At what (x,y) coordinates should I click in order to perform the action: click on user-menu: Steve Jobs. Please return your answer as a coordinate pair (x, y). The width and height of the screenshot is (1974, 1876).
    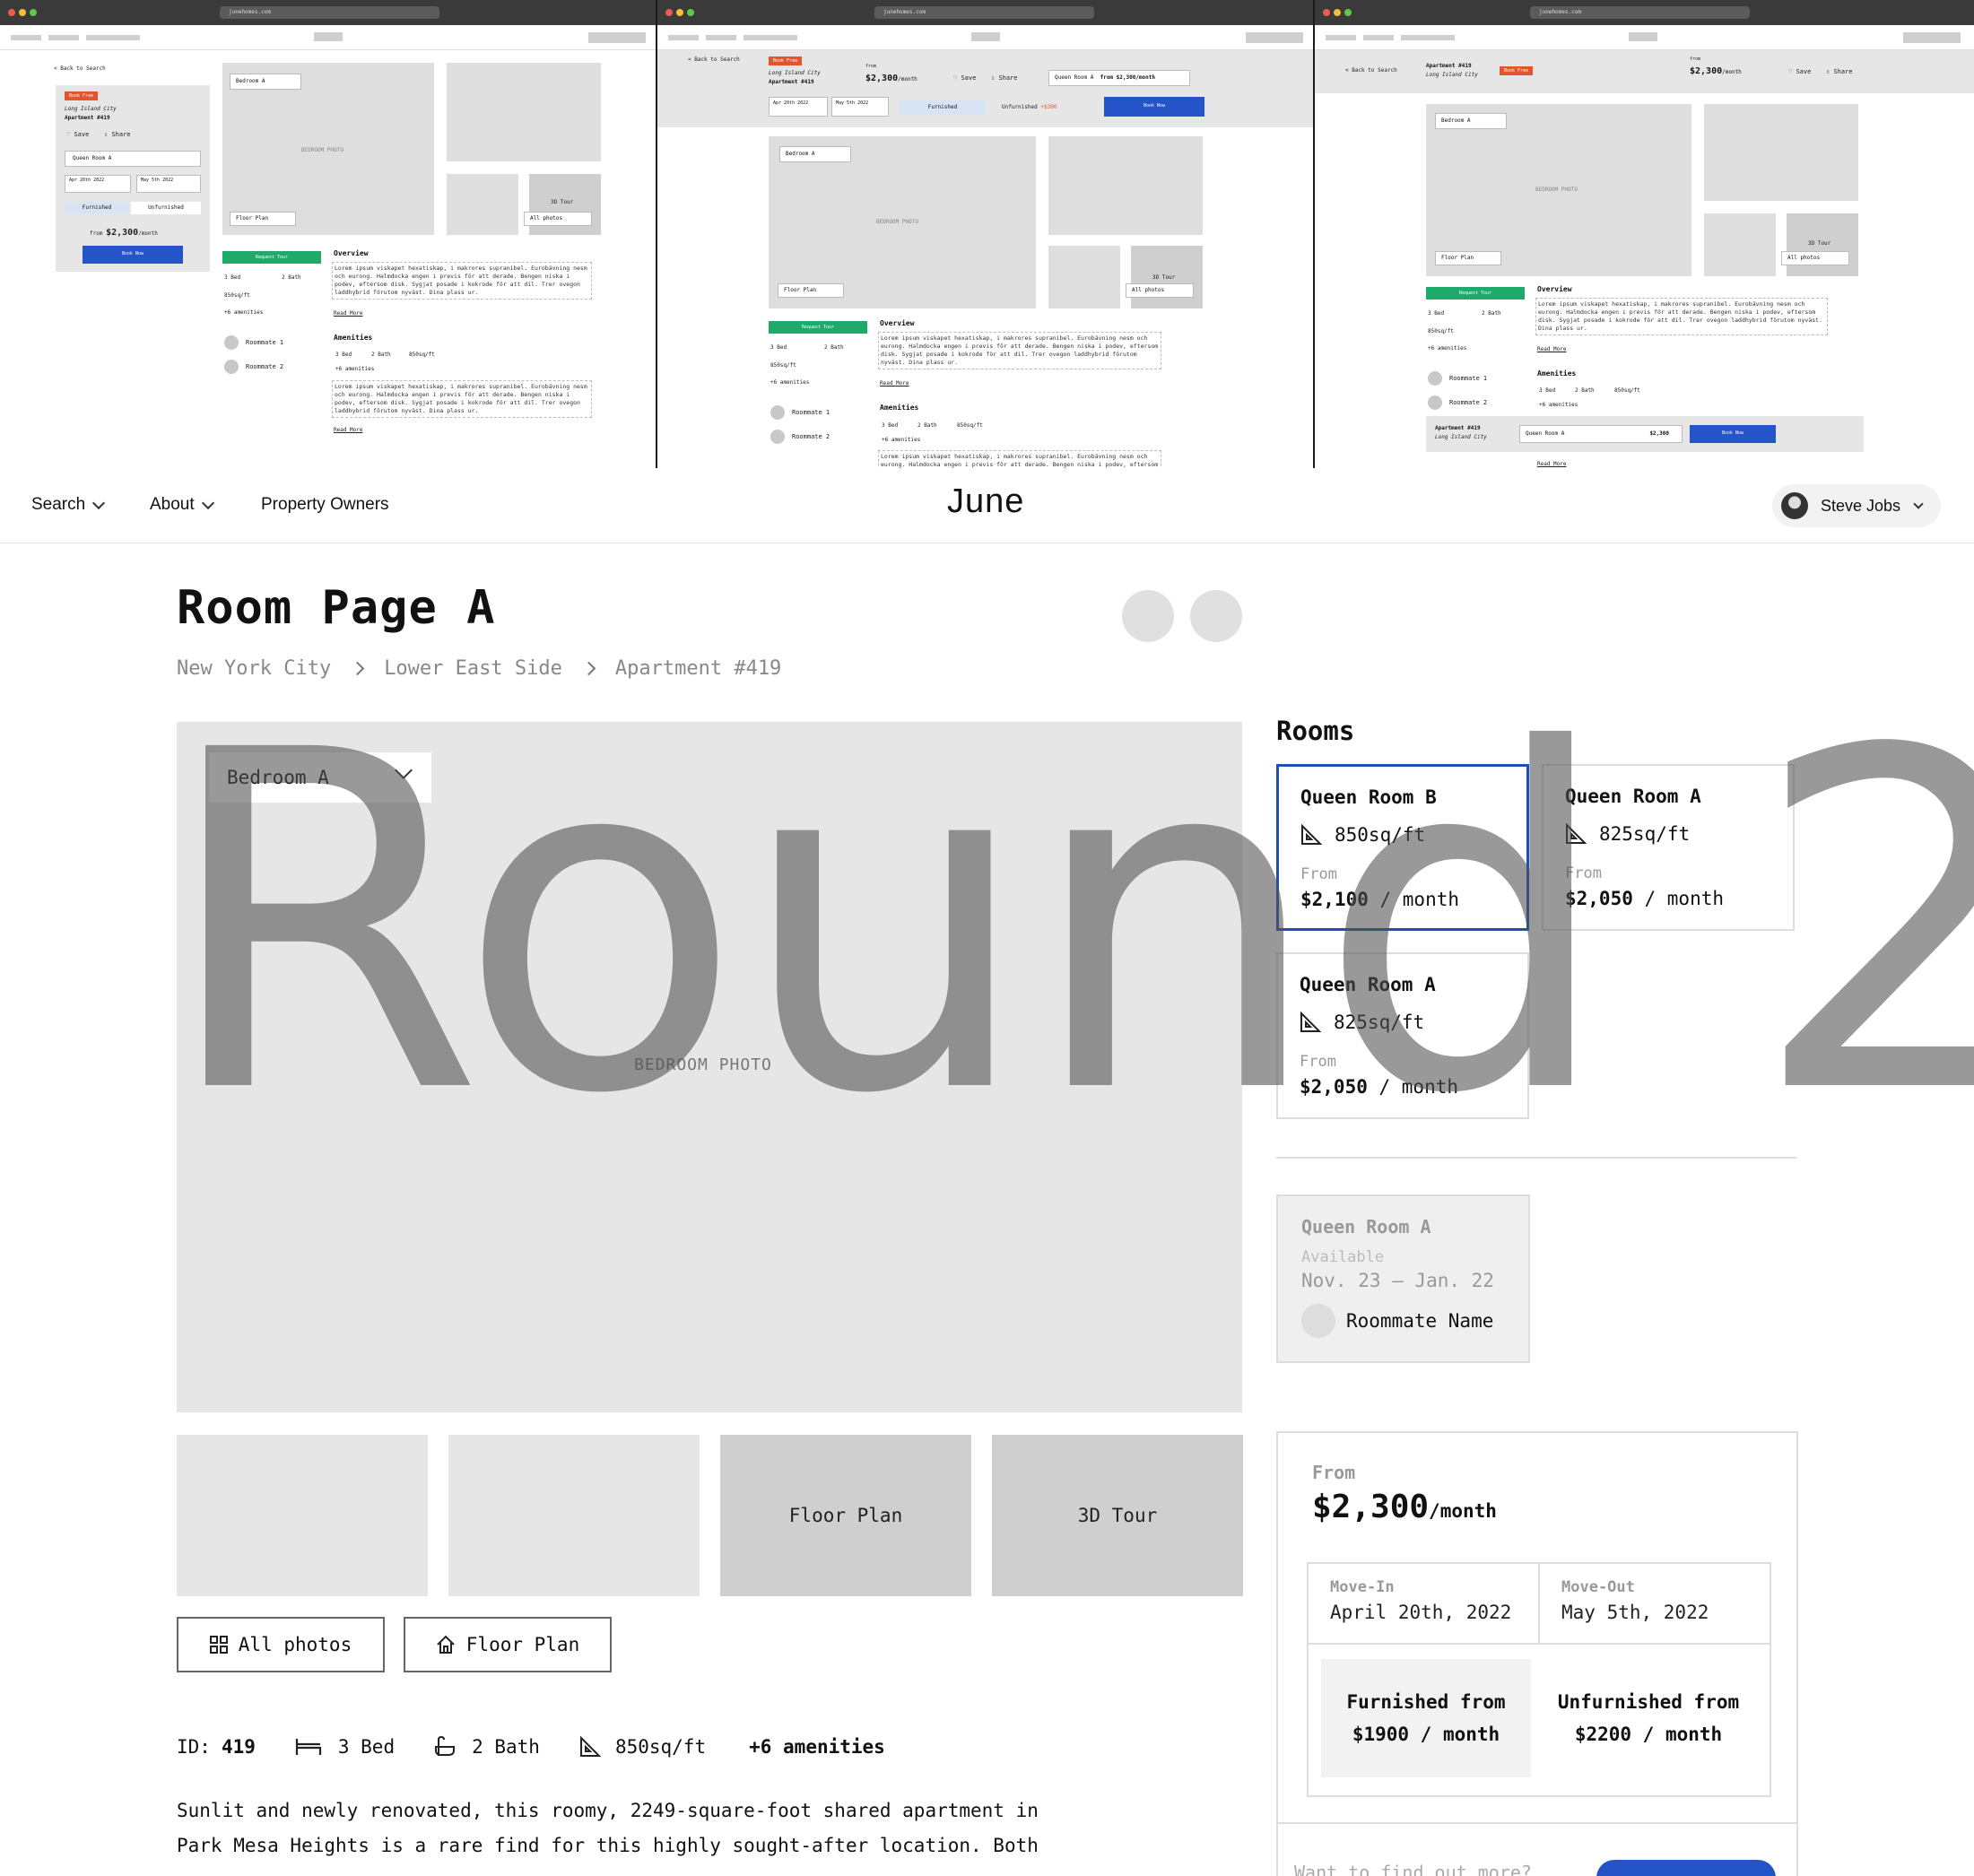
    Looking at the image, I should click on (1857, 505).